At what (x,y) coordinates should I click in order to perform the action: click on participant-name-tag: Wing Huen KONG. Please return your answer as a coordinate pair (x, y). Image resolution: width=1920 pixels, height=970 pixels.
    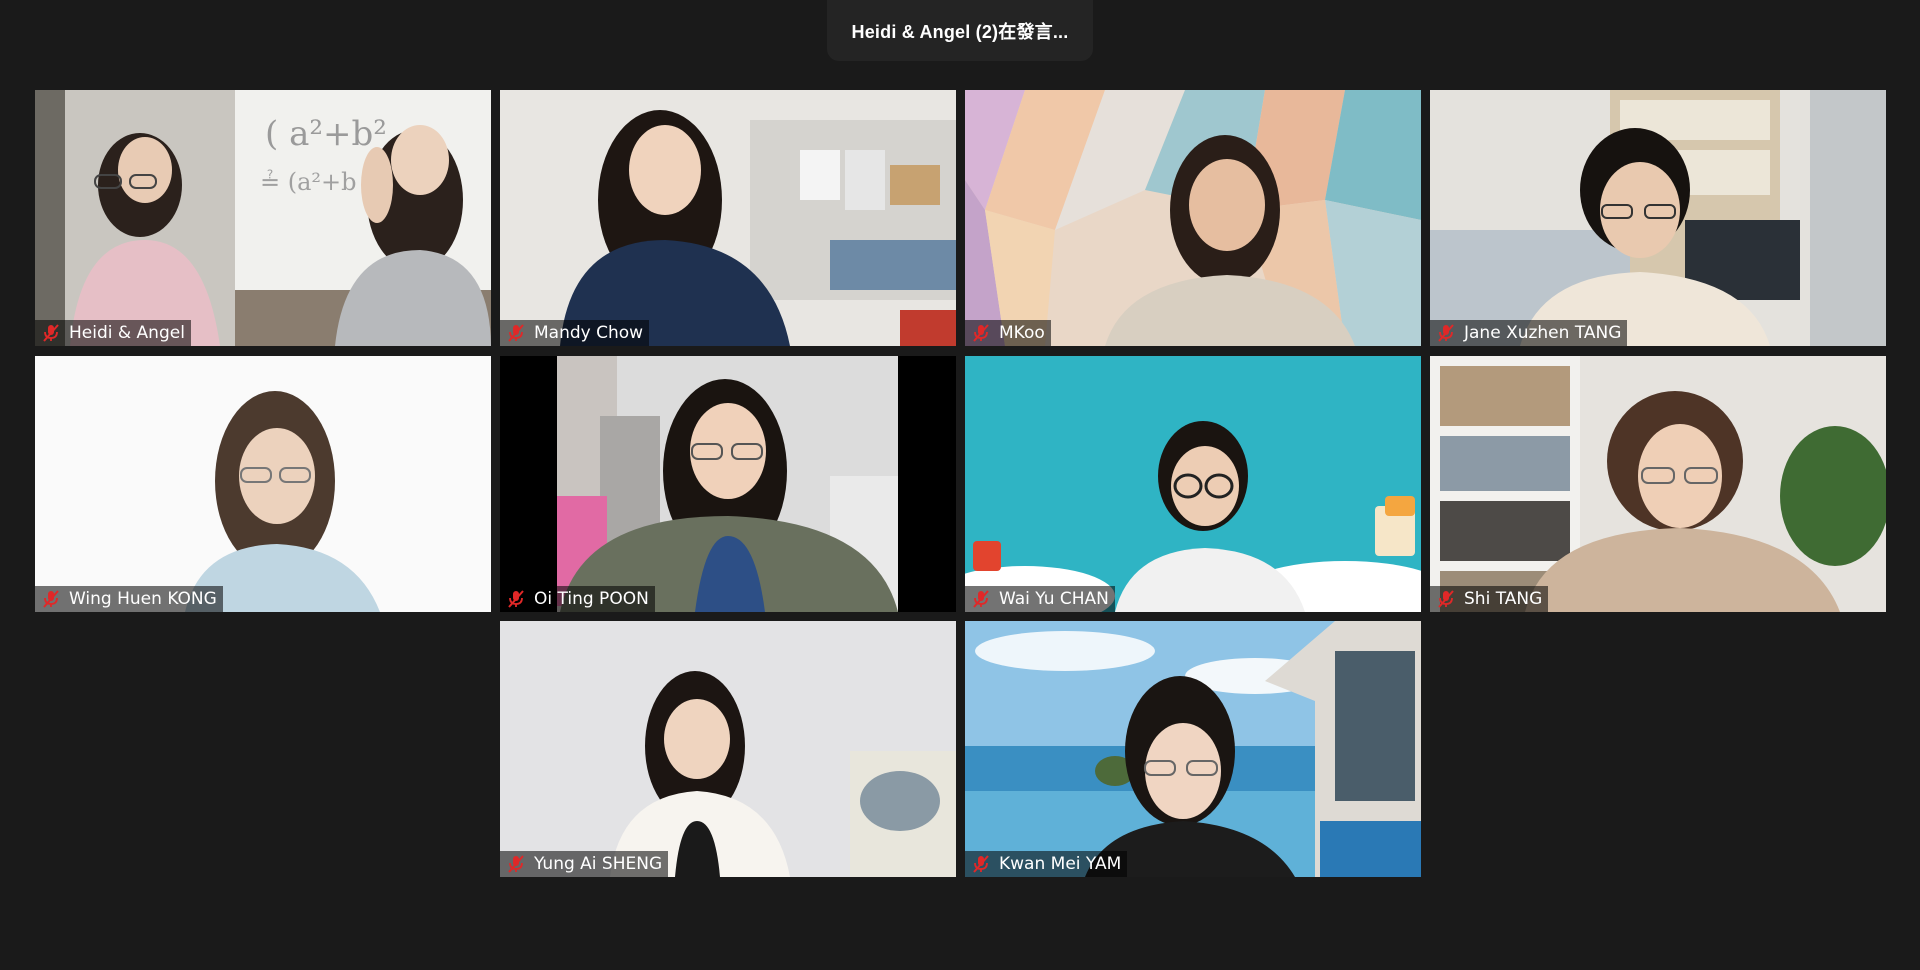
    Looking at the image, I should click on (129, 599).